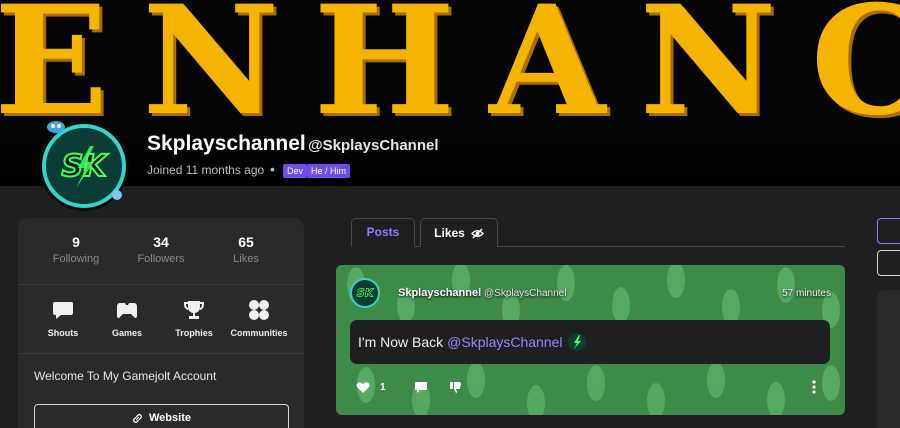  Describe the element at coordinates (161, 242) in the screenshot. I see `stat-value: 34` at that location.